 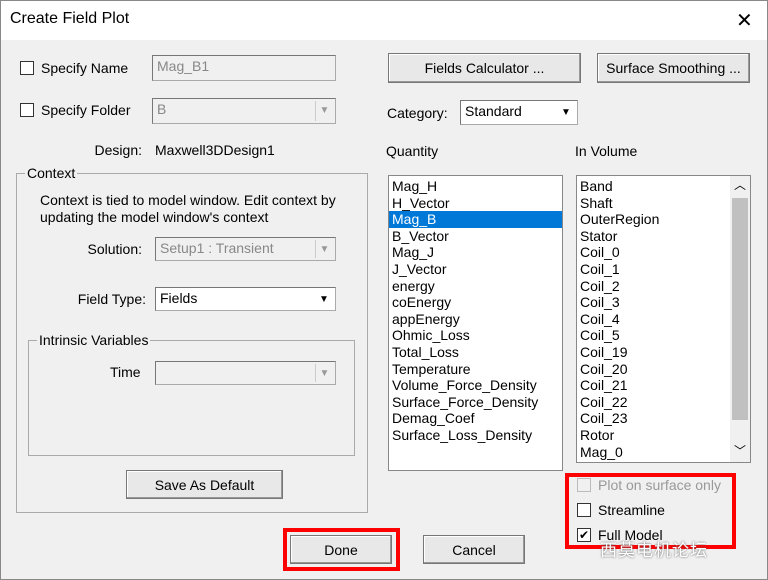 What do you see at coordinates (475, 286) in the screenshot?
I see `quantity-item: energy` at bounding box center [475, 286].